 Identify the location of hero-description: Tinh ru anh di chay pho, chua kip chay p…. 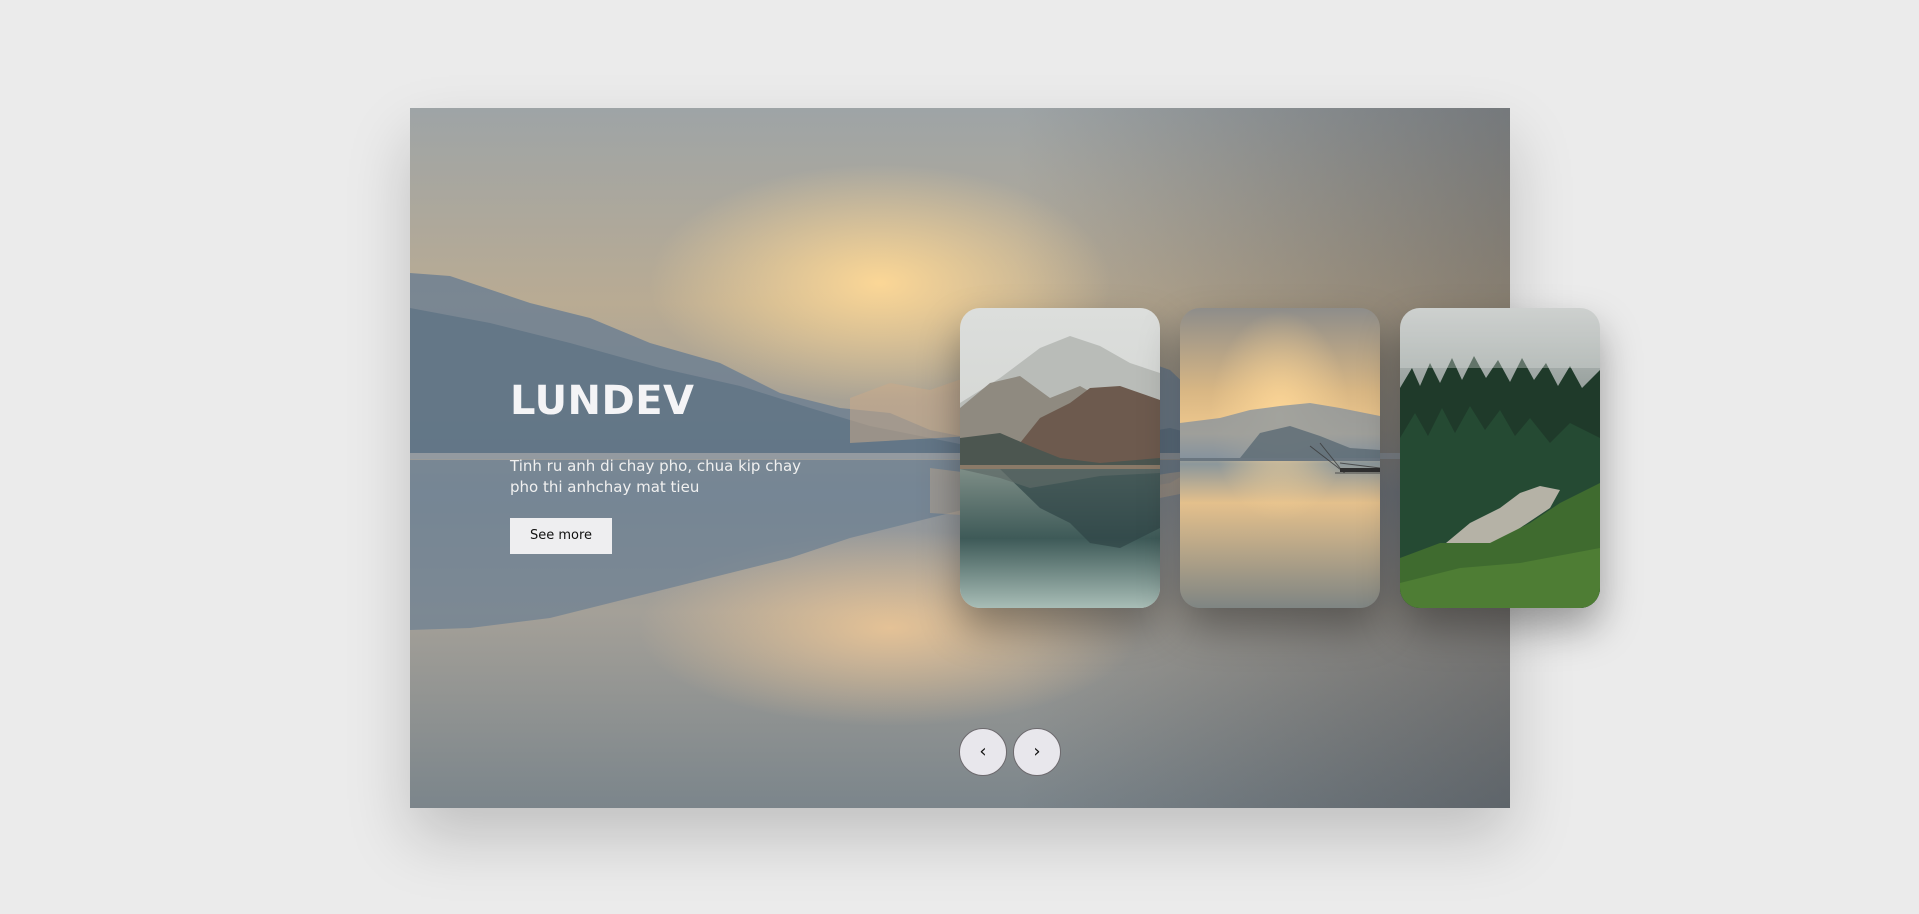
(656, 476).